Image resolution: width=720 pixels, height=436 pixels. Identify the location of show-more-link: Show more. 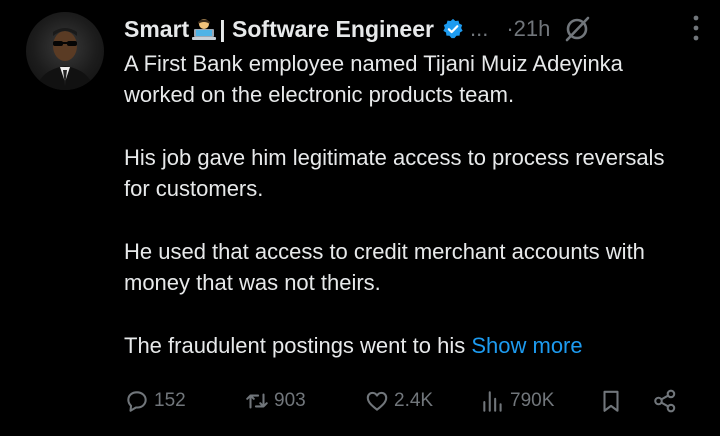
(526, 345).